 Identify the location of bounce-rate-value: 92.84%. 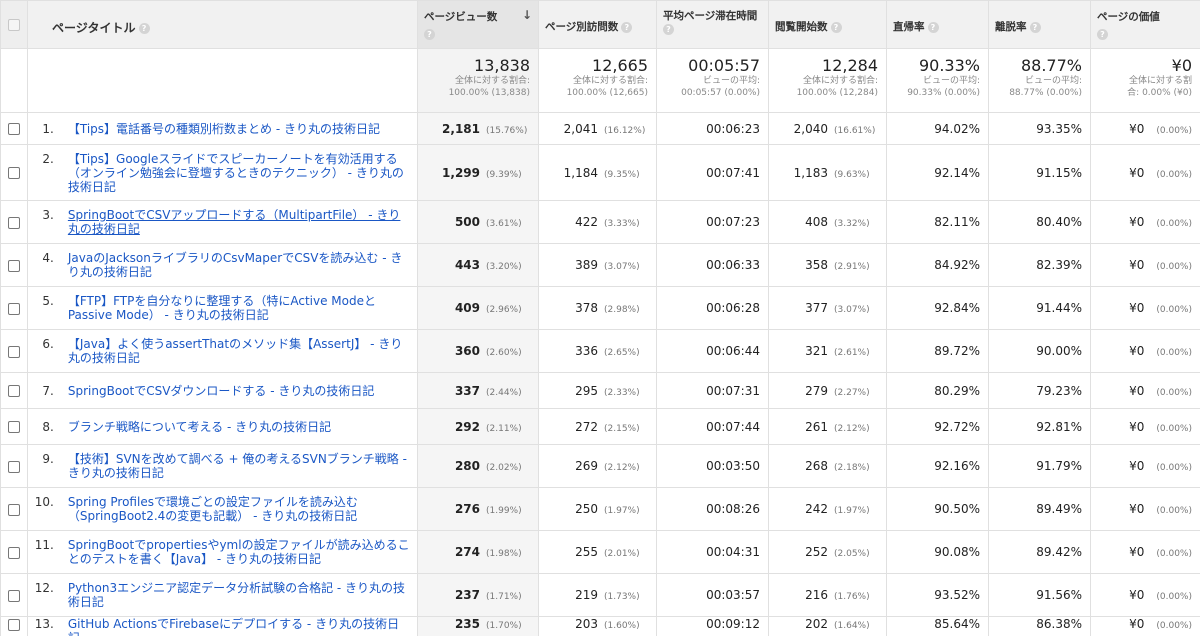
(957, 308).